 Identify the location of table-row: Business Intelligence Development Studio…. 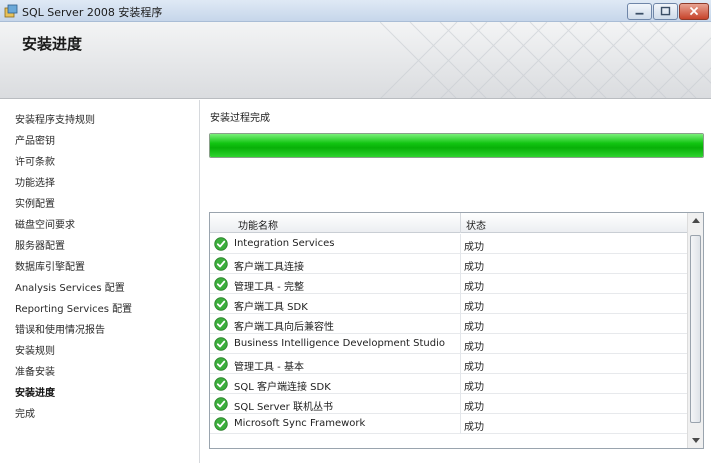
(448, 344).